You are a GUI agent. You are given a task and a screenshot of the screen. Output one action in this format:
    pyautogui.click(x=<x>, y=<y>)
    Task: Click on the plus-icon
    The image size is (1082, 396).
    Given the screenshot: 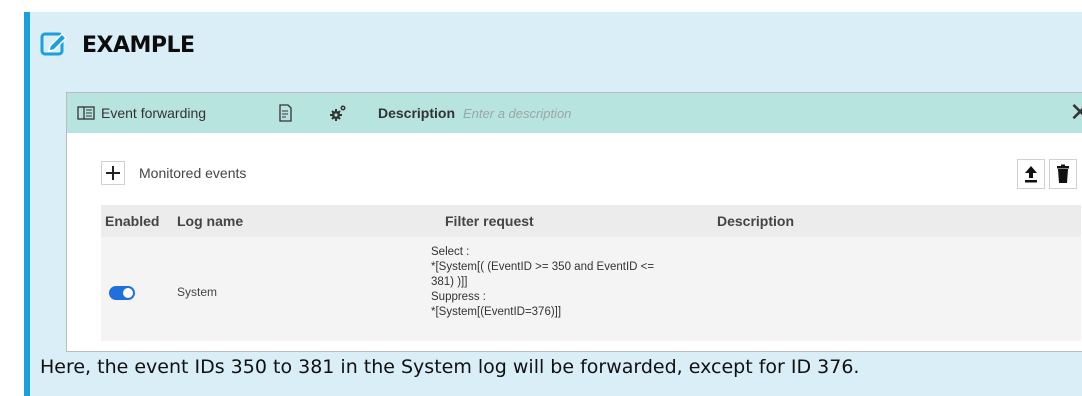 What is the action you would take?
    pyautogui.click(x=113, y=173)
    